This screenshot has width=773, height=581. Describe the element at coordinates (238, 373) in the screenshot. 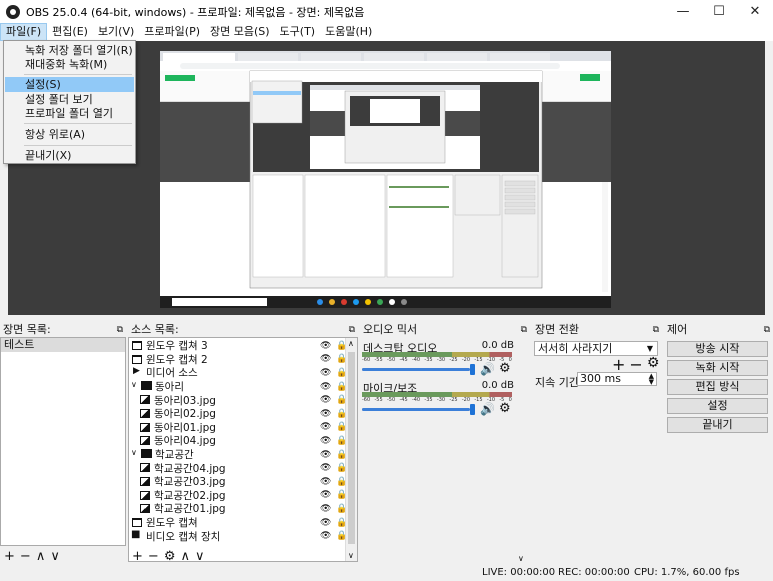

I see `source-item: ▶ 미디어 소스 👁 🔒` at that location.